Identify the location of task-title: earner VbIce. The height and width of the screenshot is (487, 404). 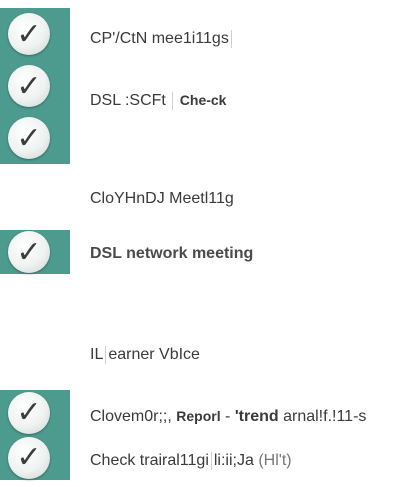
(154, 355).